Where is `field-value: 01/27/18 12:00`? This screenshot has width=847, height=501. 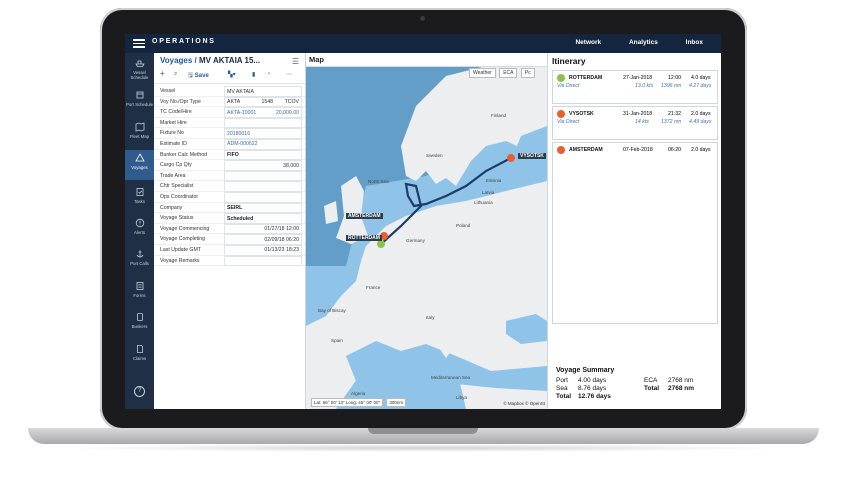
field-value: 01/27/18 12:00 is located at coordinates (263, 229).